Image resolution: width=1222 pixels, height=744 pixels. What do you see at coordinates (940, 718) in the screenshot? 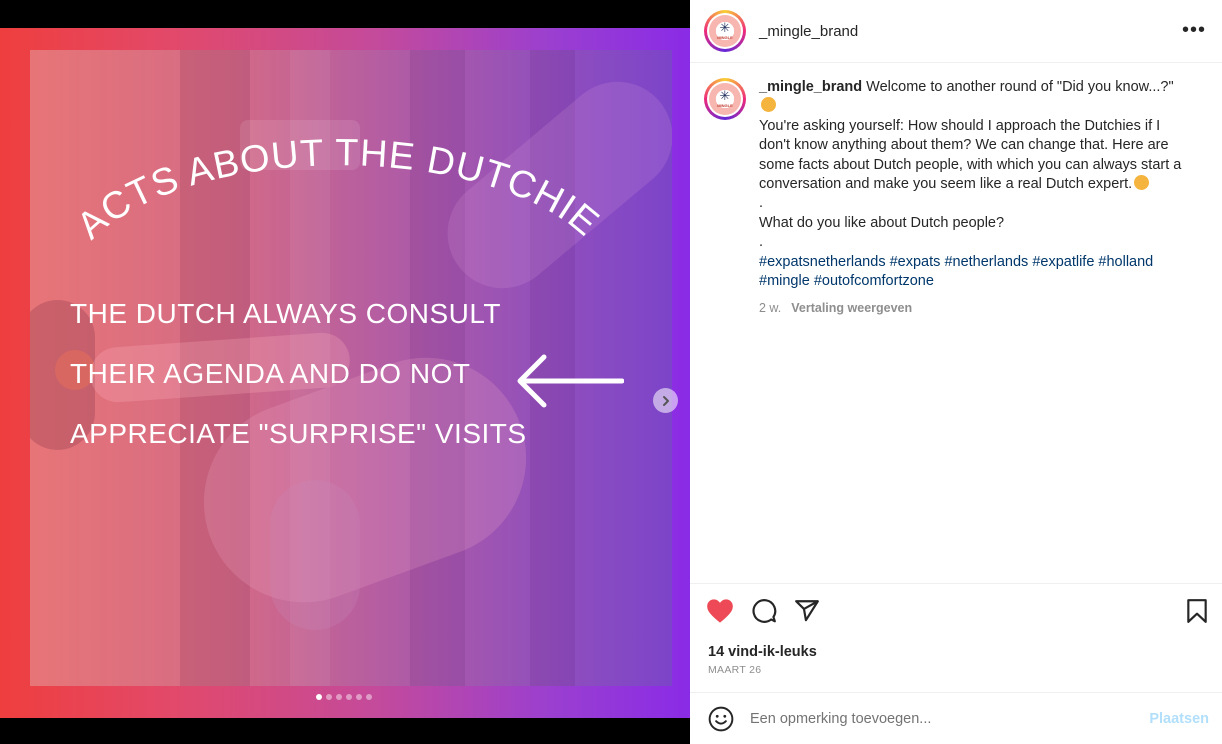
I see `comment-input` at bounding box center [940, 718].